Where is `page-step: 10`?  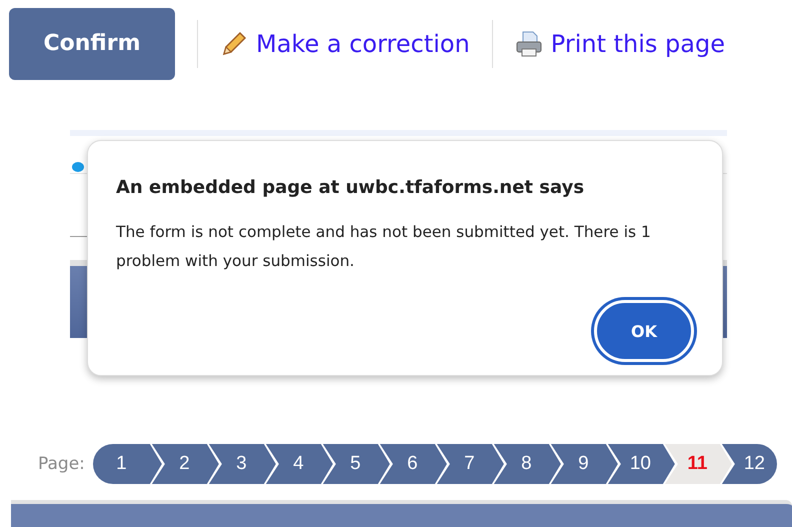
page-step: 10 is located at coordinates (634, 464).